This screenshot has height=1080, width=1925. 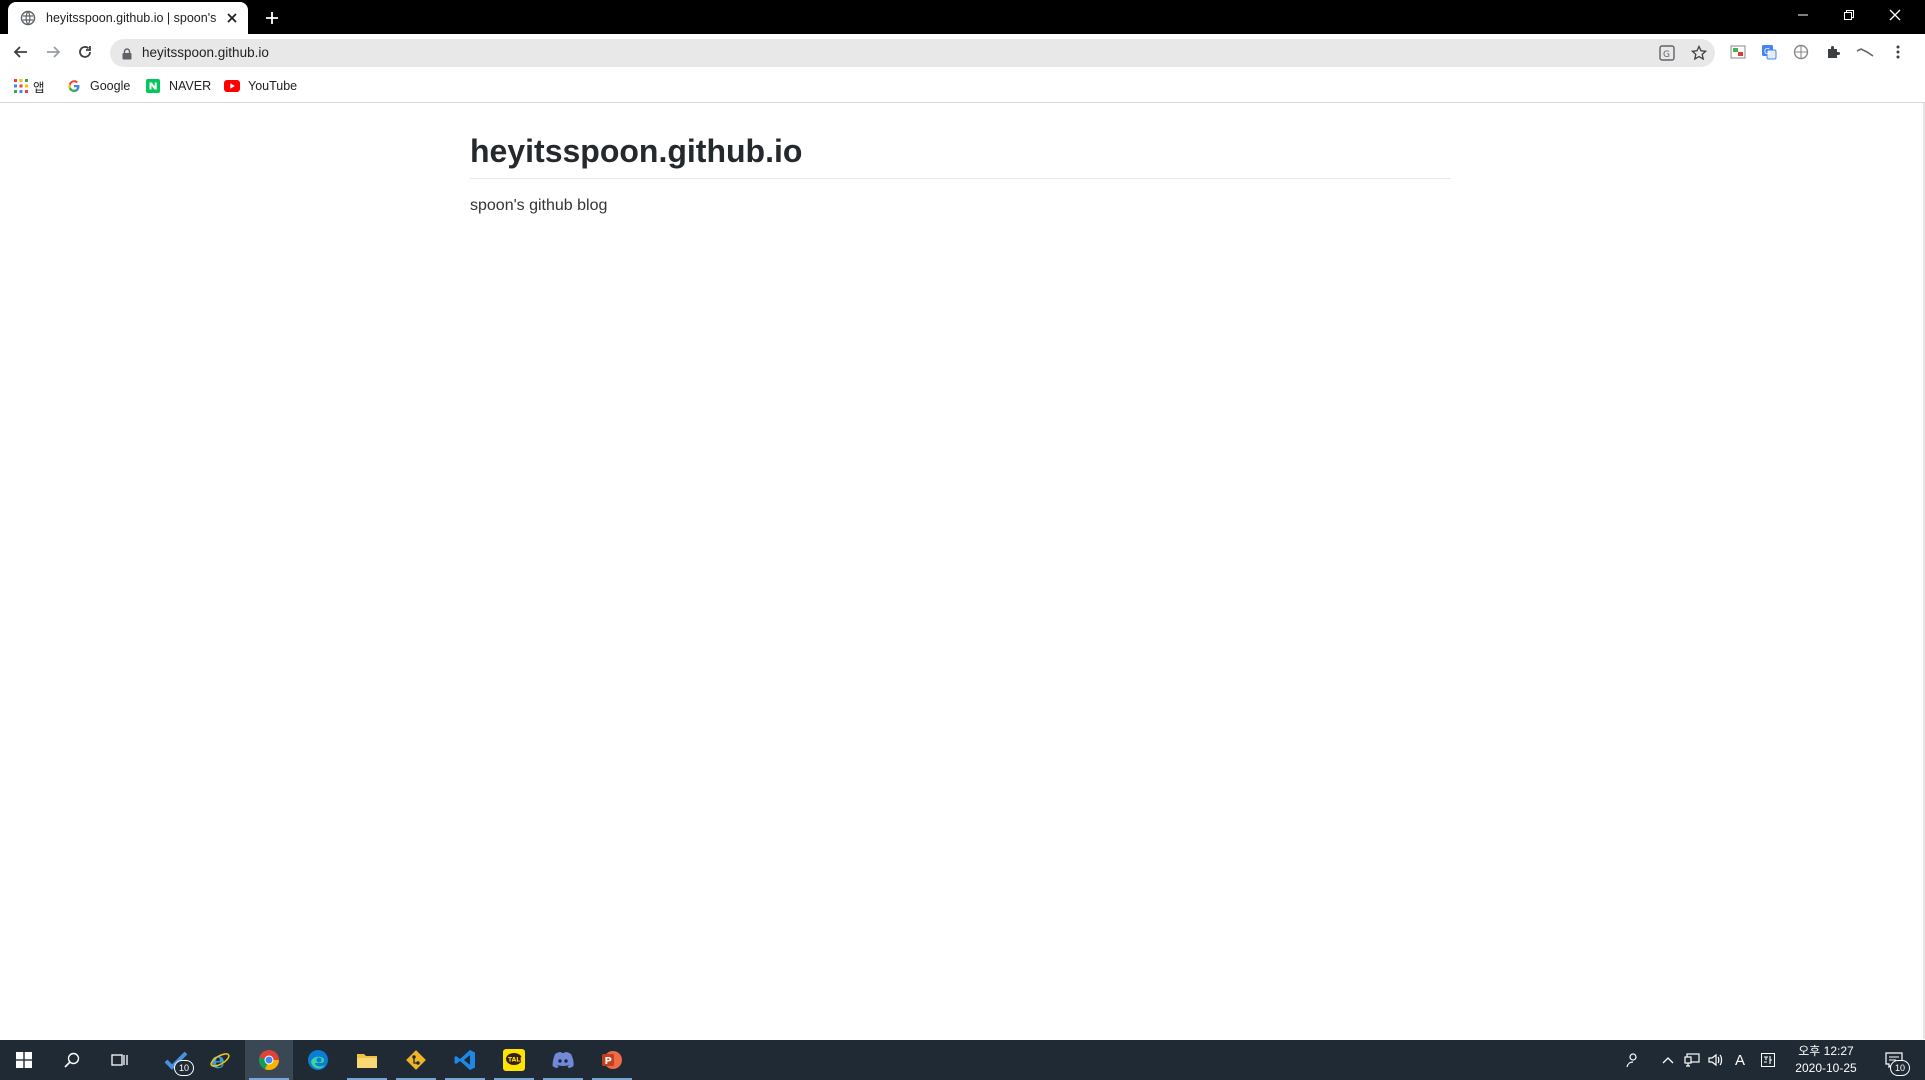 I want to click on svg-text: P, so click(x=608, y=1061).